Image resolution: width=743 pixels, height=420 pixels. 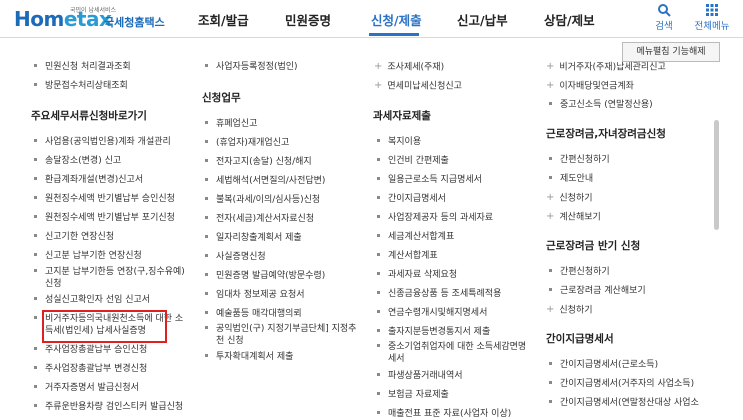 I want to click on section-title: 주요세무서류신청바로가기, so click(x=89, y=116).